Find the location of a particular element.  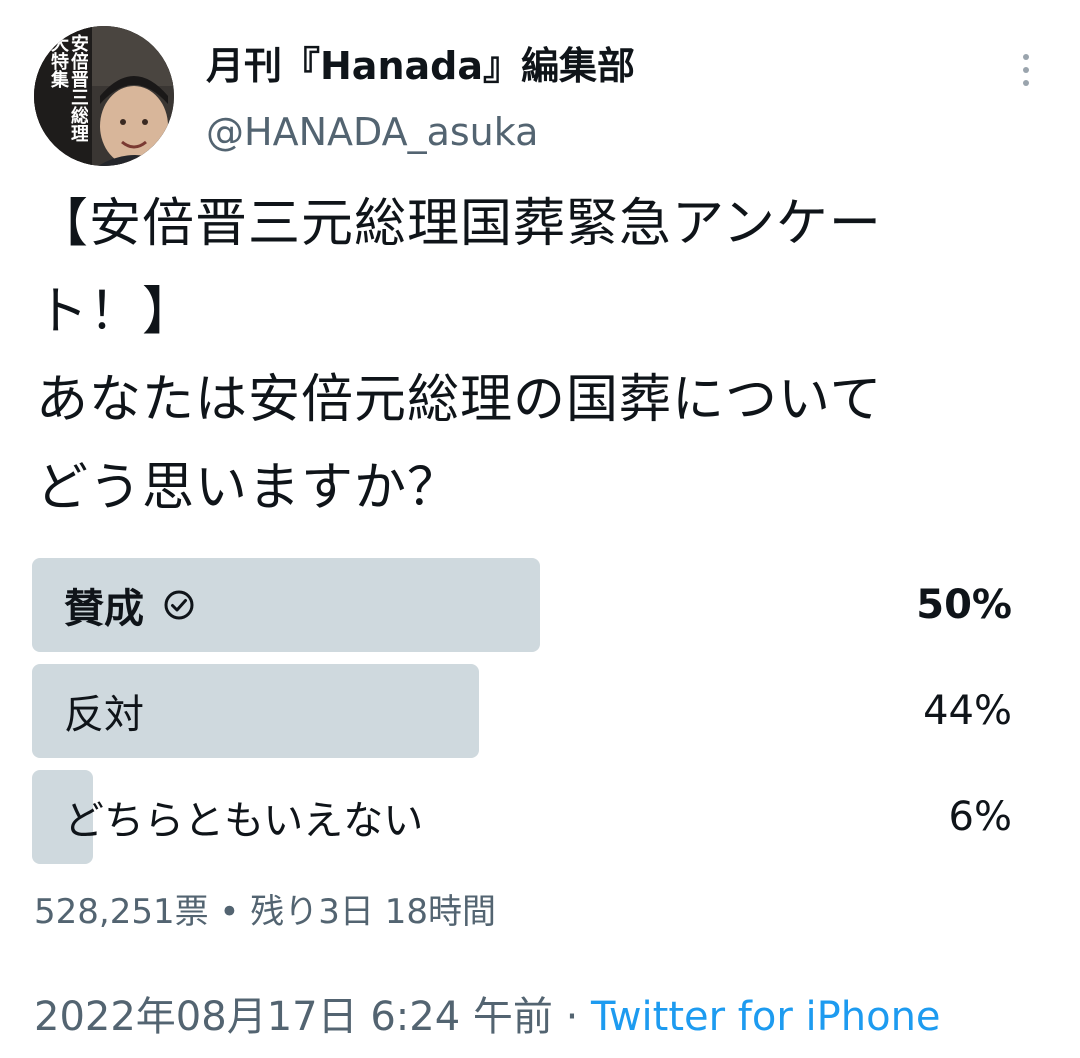

tweet-text-line: ト！】 is located at coordinates (116, 312).